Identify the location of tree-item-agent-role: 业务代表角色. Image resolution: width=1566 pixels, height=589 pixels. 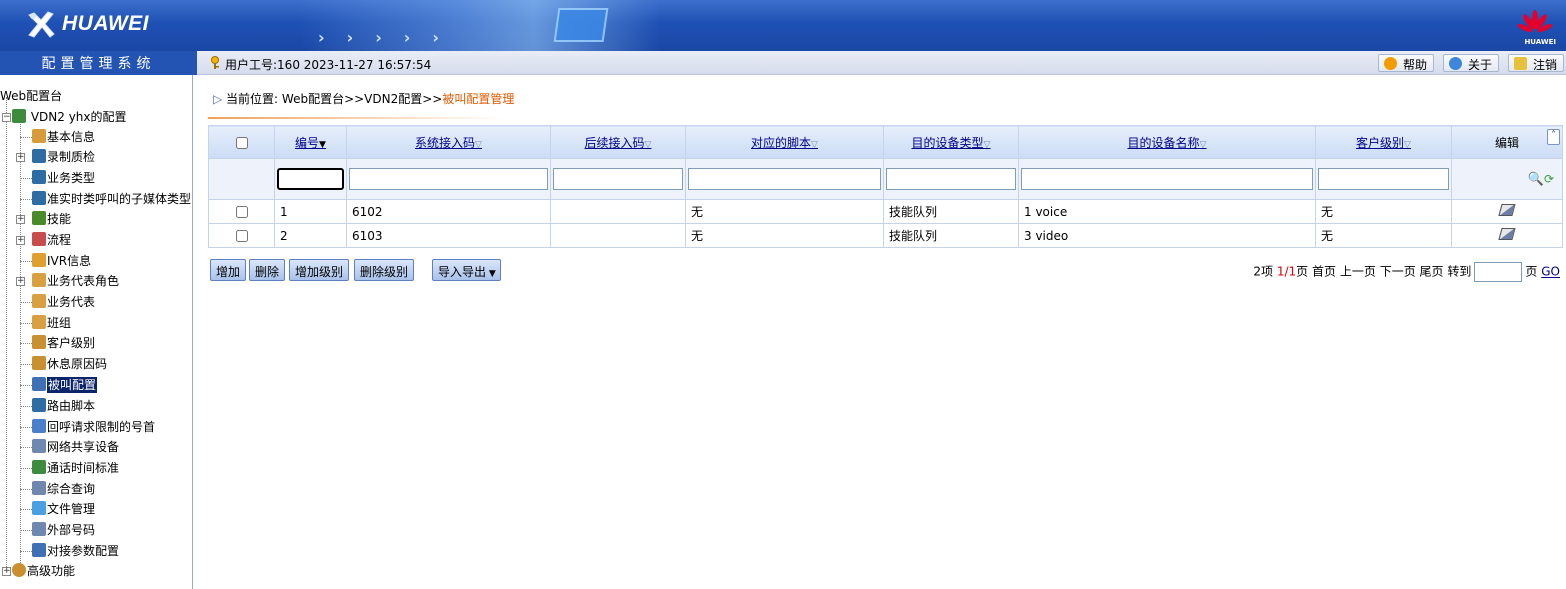
(75, 281).